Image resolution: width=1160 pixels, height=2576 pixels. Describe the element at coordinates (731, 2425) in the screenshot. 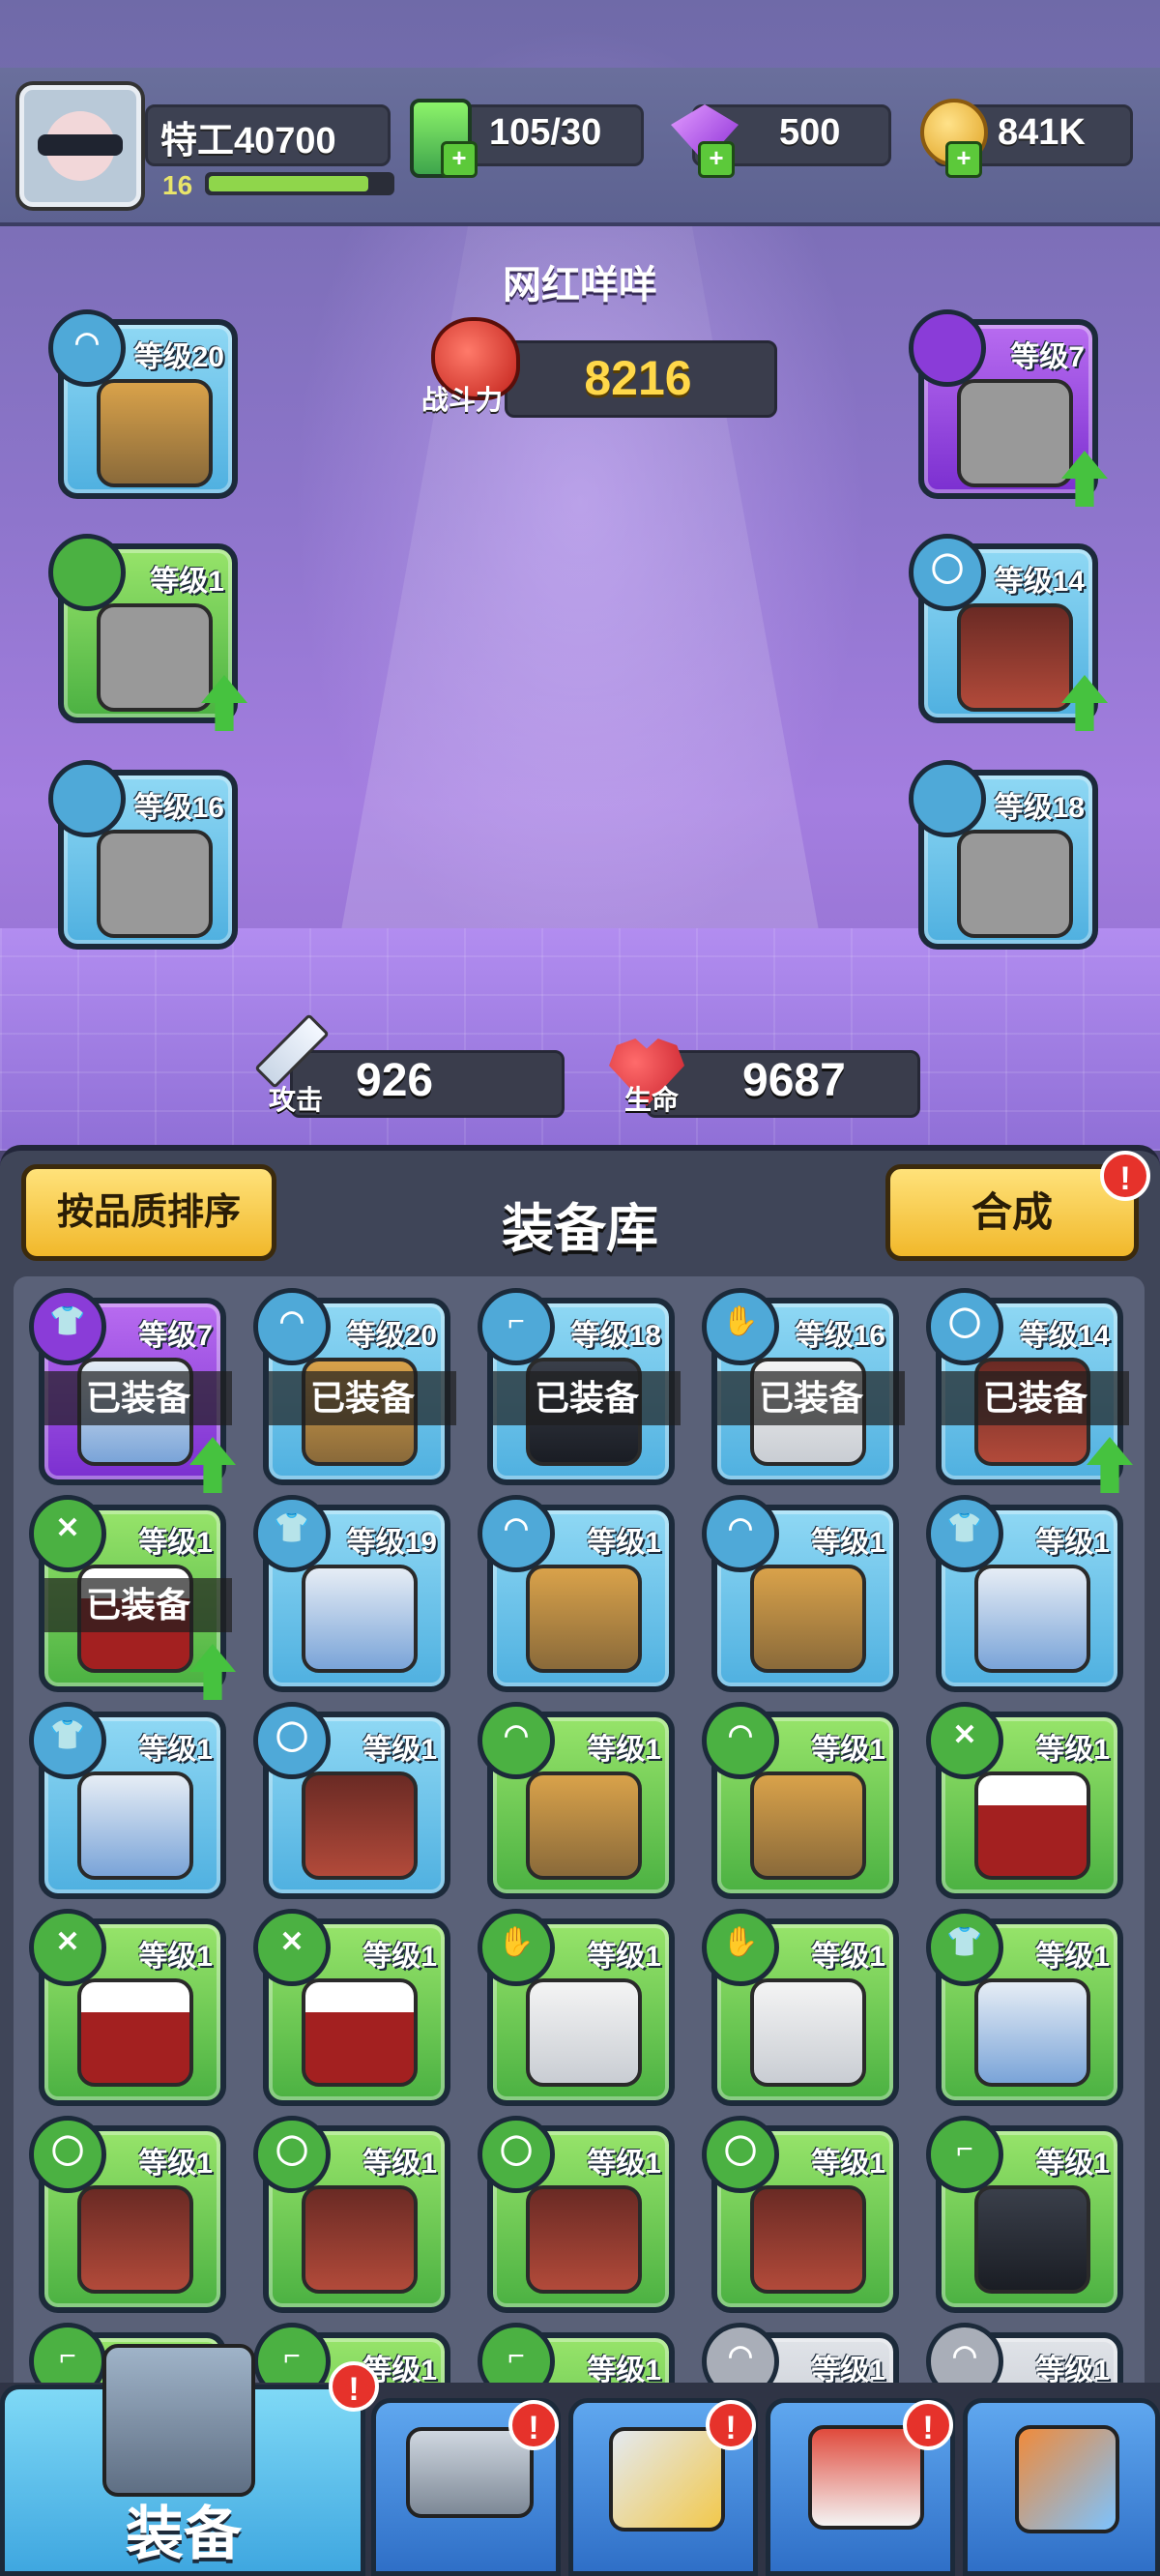

I see `battle-alert-badge: !` at that location.